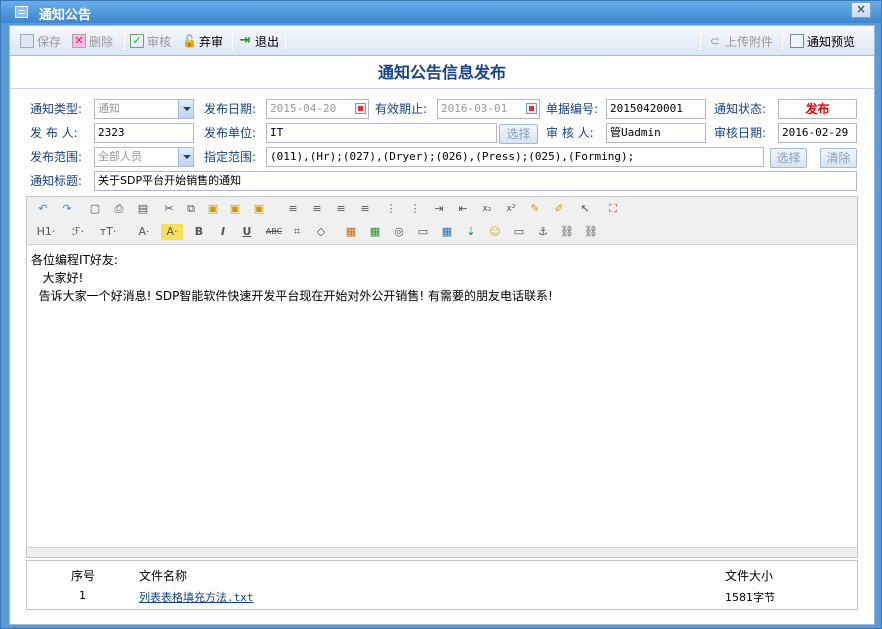  I want to click on print-icon: ⎙, so click(119, 209).